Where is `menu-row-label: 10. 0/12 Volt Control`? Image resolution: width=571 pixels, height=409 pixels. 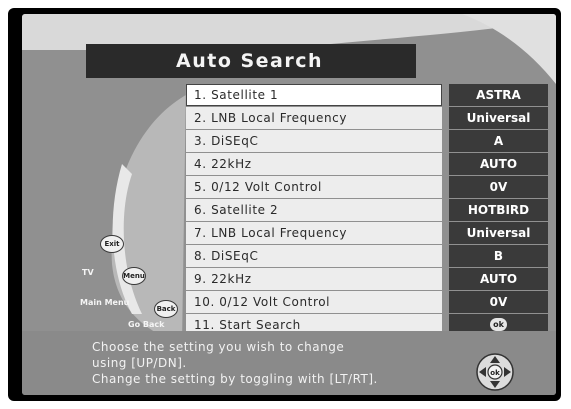 menu-row-label: 10. 0/12 Volt Control is located at coordinates (314, 302).